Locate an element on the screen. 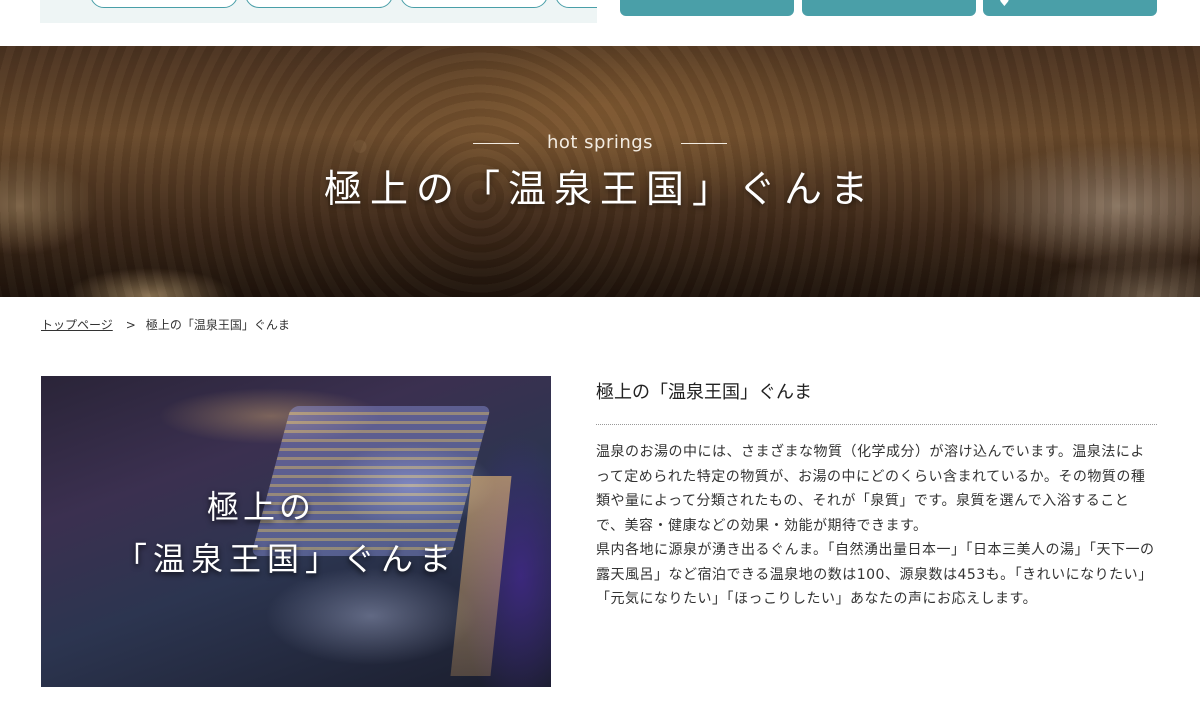 The image size is (1200, 714). heart-icon: ♥ is located at coordinates (1004, 4).